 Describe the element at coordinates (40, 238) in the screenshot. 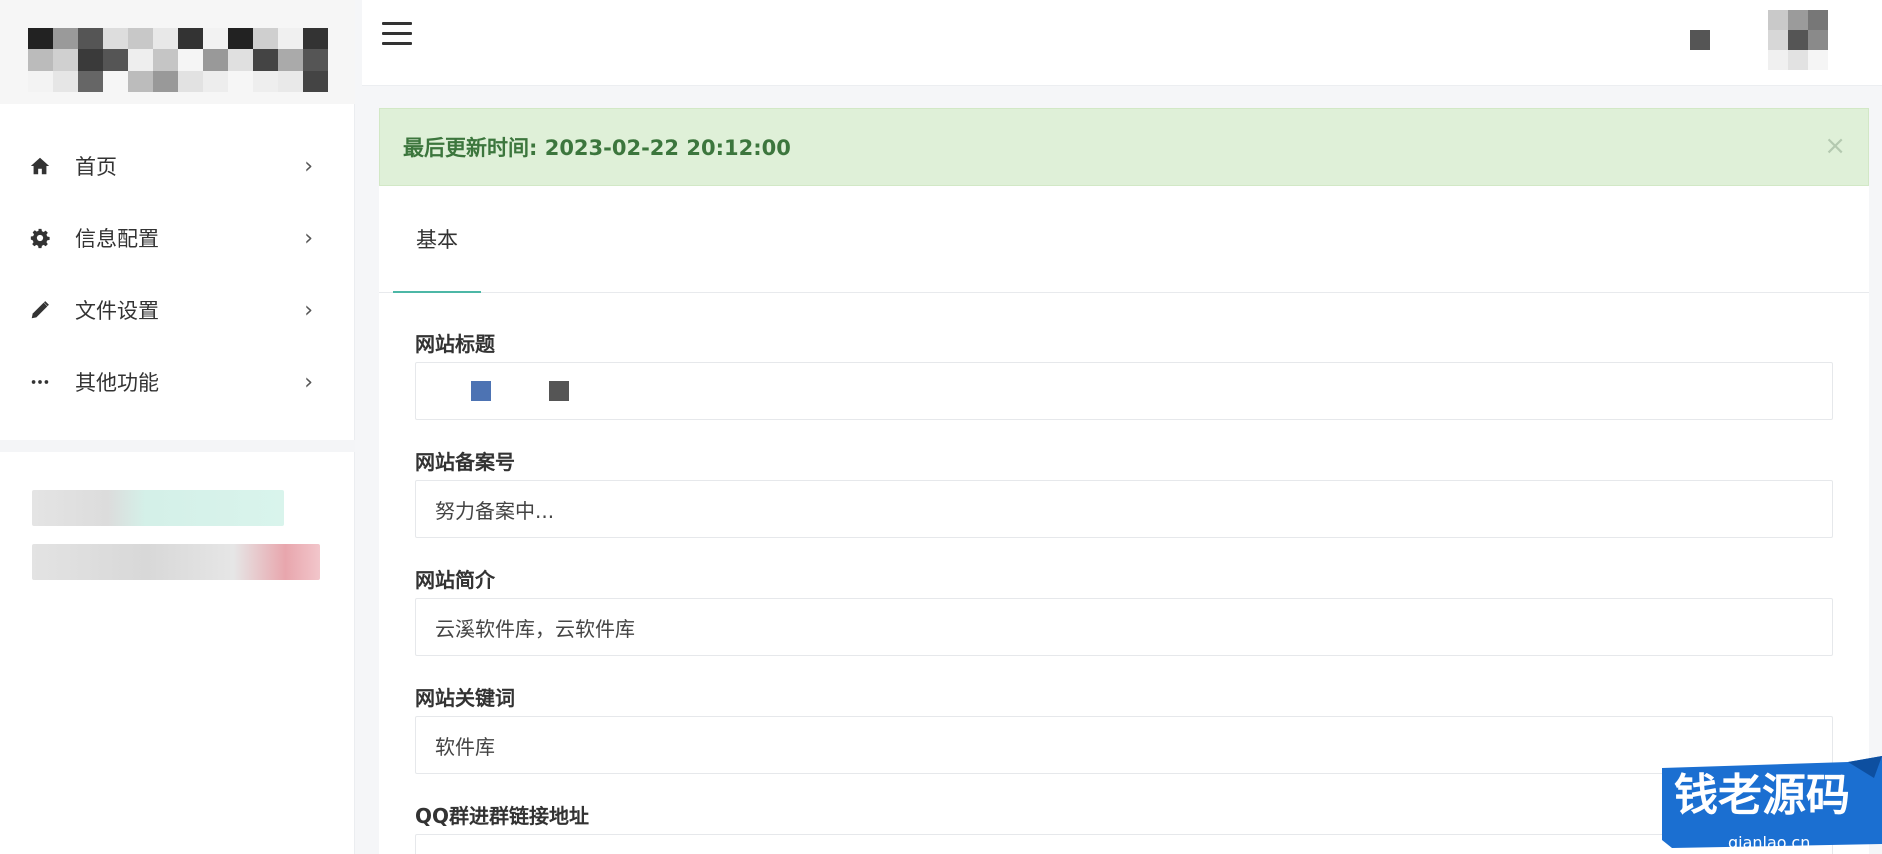

I see `gear-icon` at that location.